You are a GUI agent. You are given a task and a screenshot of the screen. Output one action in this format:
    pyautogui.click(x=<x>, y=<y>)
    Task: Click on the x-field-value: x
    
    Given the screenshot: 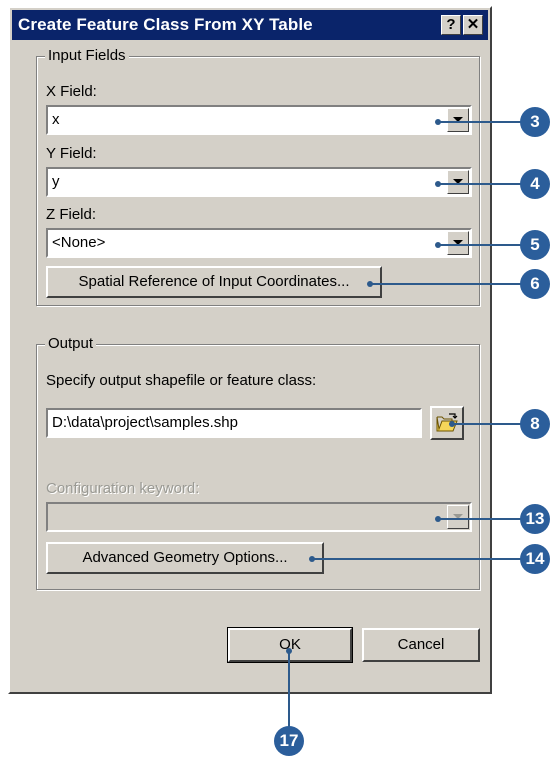 What is the action you would take?
    pyautogui.click(x=56, y=119)
    